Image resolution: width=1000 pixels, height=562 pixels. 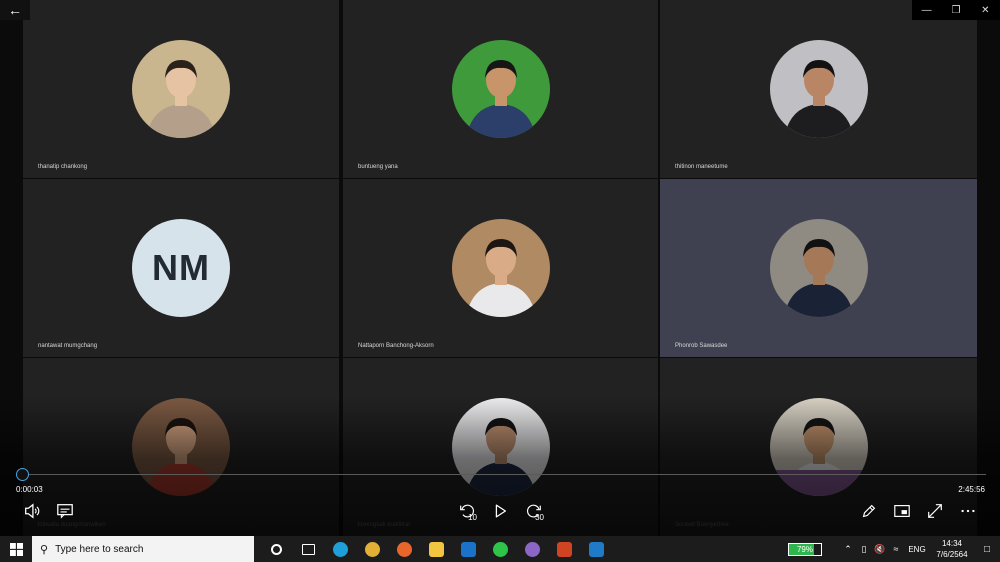 I want to click on file-explorer-taskbar-button, so click(x=436, y=549).